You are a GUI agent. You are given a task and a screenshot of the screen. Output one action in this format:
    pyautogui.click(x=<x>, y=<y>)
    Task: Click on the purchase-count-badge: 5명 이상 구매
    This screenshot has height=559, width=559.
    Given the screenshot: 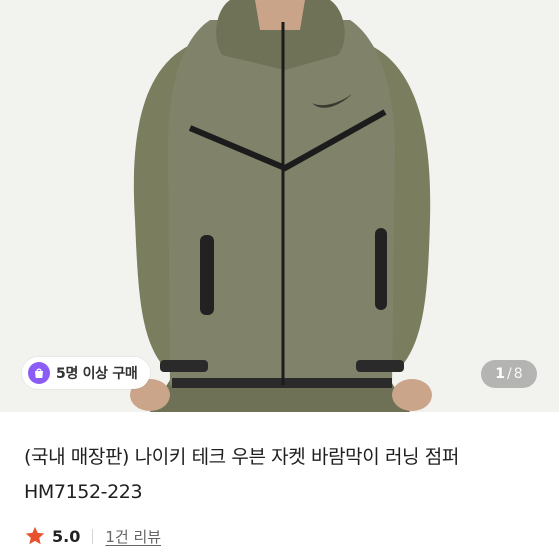 What is the action you would take?
    pyautogui.click(x=86, y=373)
    